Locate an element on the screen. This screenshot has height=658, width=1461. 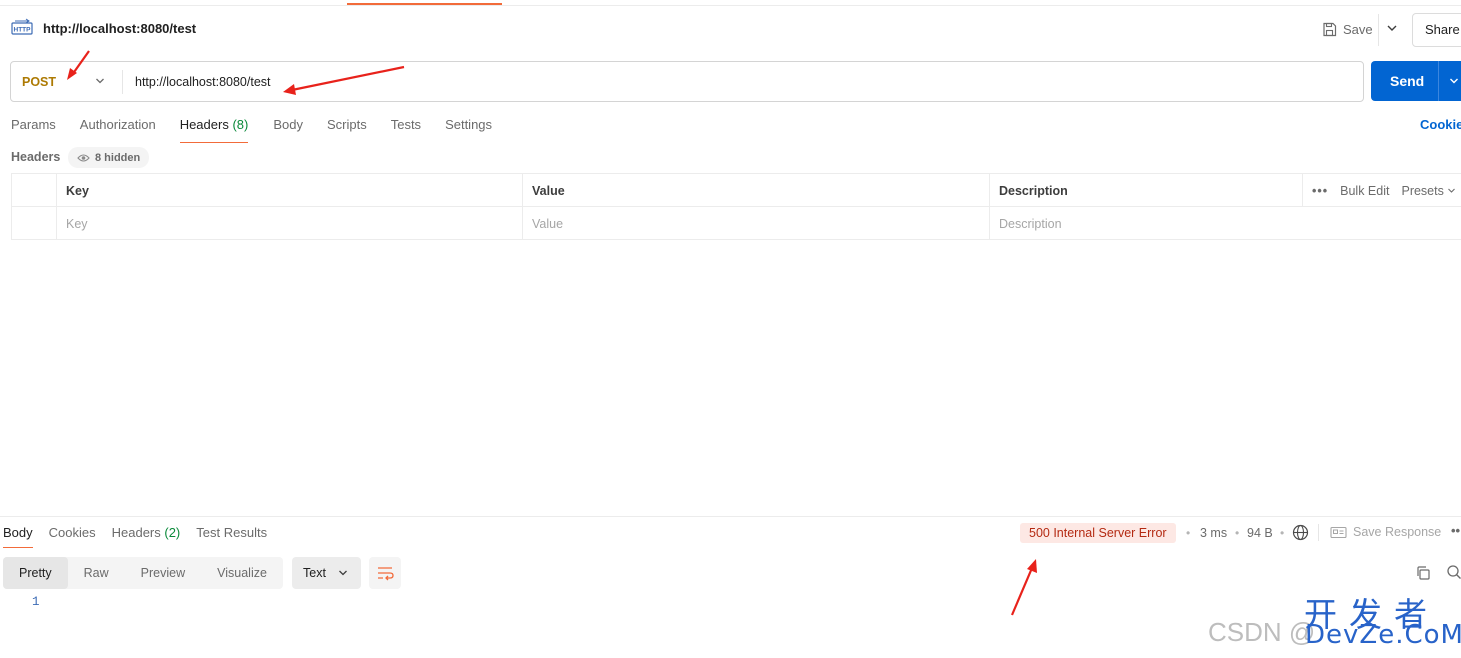
watermark-csdn: CSDN @ is located at coordinates (1262, 632).